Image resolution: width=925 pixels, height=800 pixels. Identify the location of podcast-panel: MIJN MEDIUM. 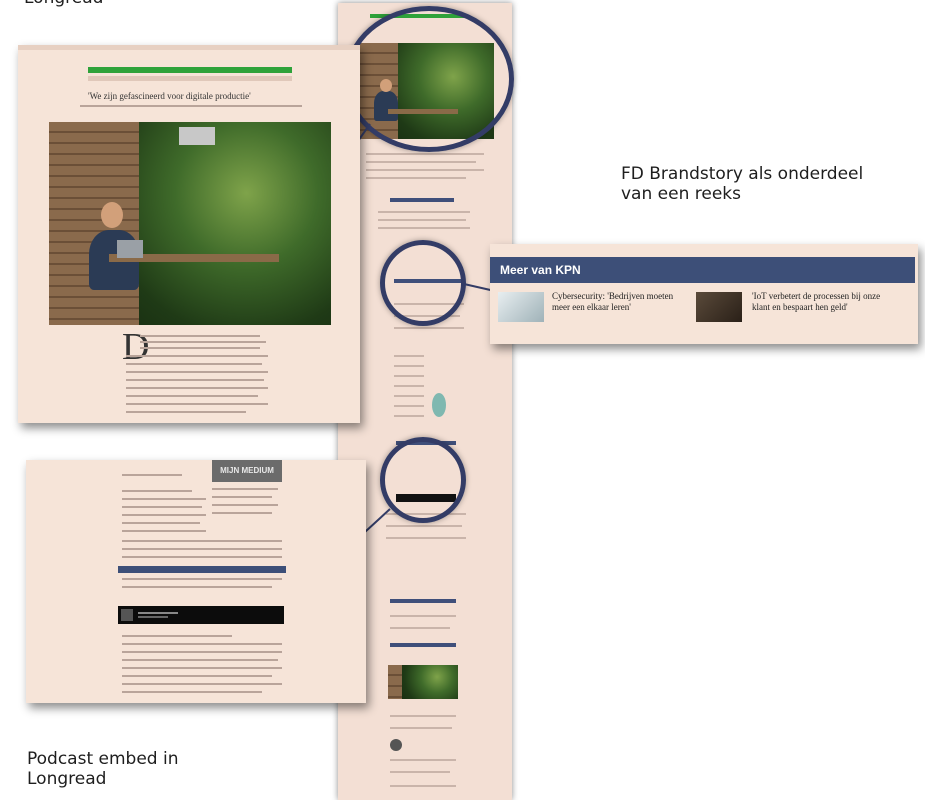
(196, 581).